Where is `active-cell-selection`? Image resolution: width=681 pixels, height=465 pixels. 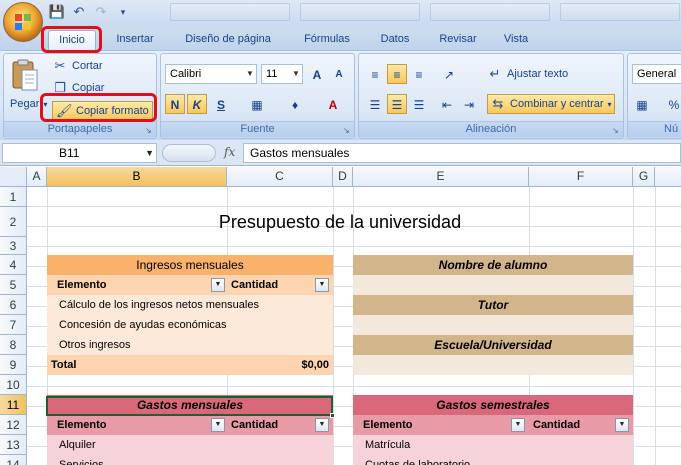
active-cell-selection is located at coordinates (190, 407).